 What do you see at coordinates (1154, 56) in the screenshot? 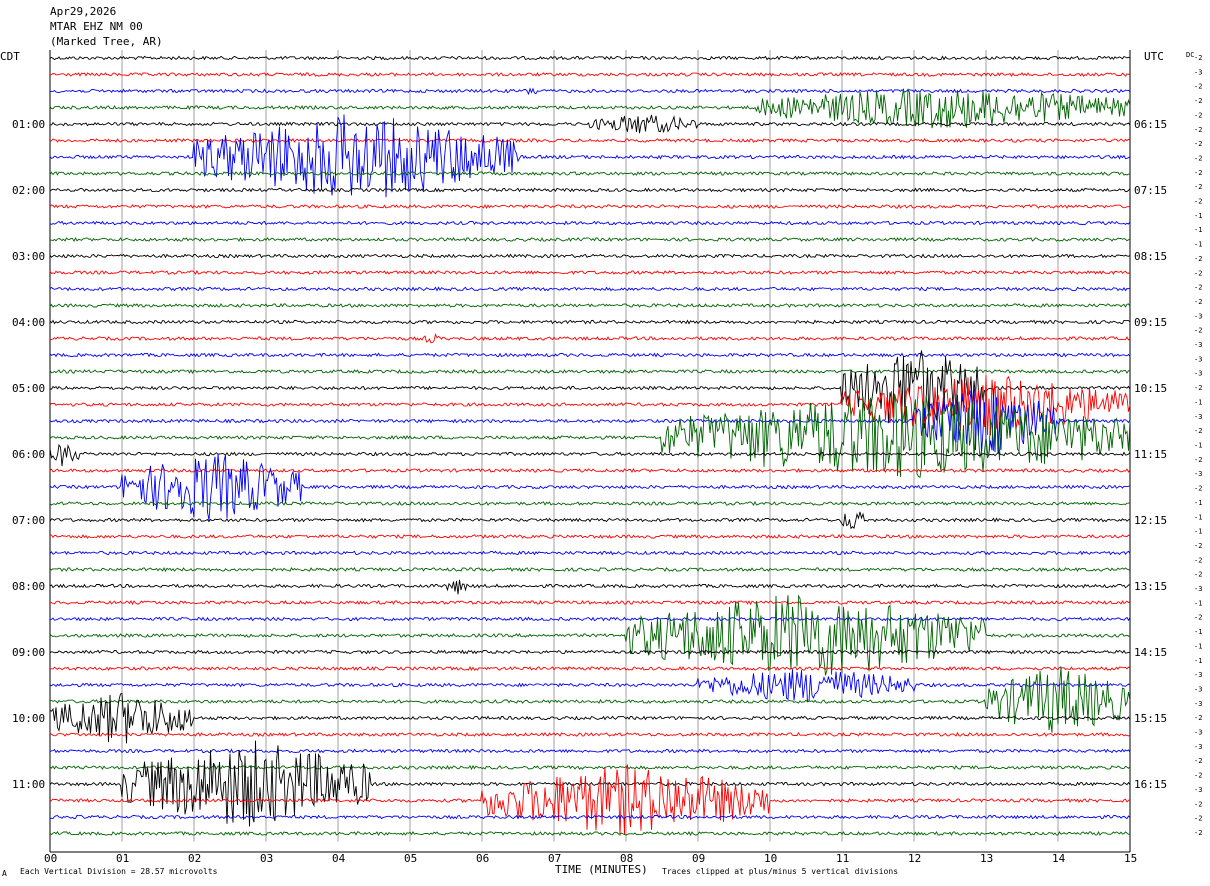
I see `right-timezone-label: UTC` at bounding box center [1154, 56].